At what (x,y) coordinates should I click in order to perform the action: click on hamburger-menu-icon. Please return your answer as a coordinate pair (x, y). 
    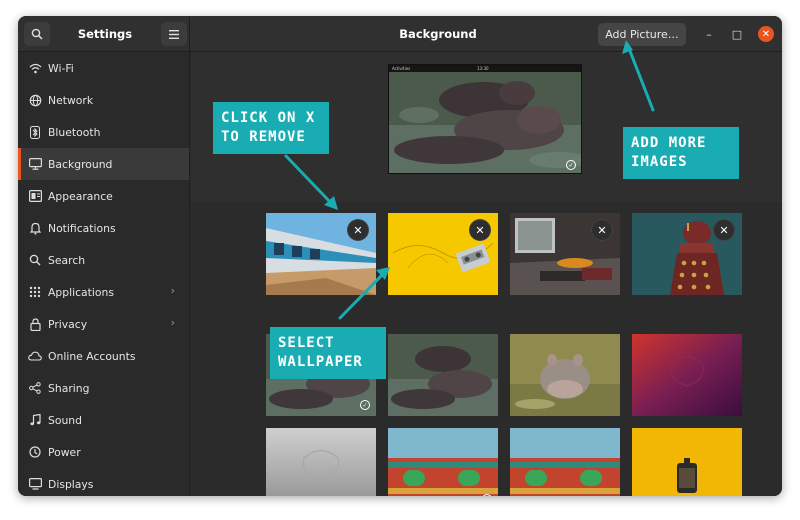
    Looking at the image, I should click on (174, 34).